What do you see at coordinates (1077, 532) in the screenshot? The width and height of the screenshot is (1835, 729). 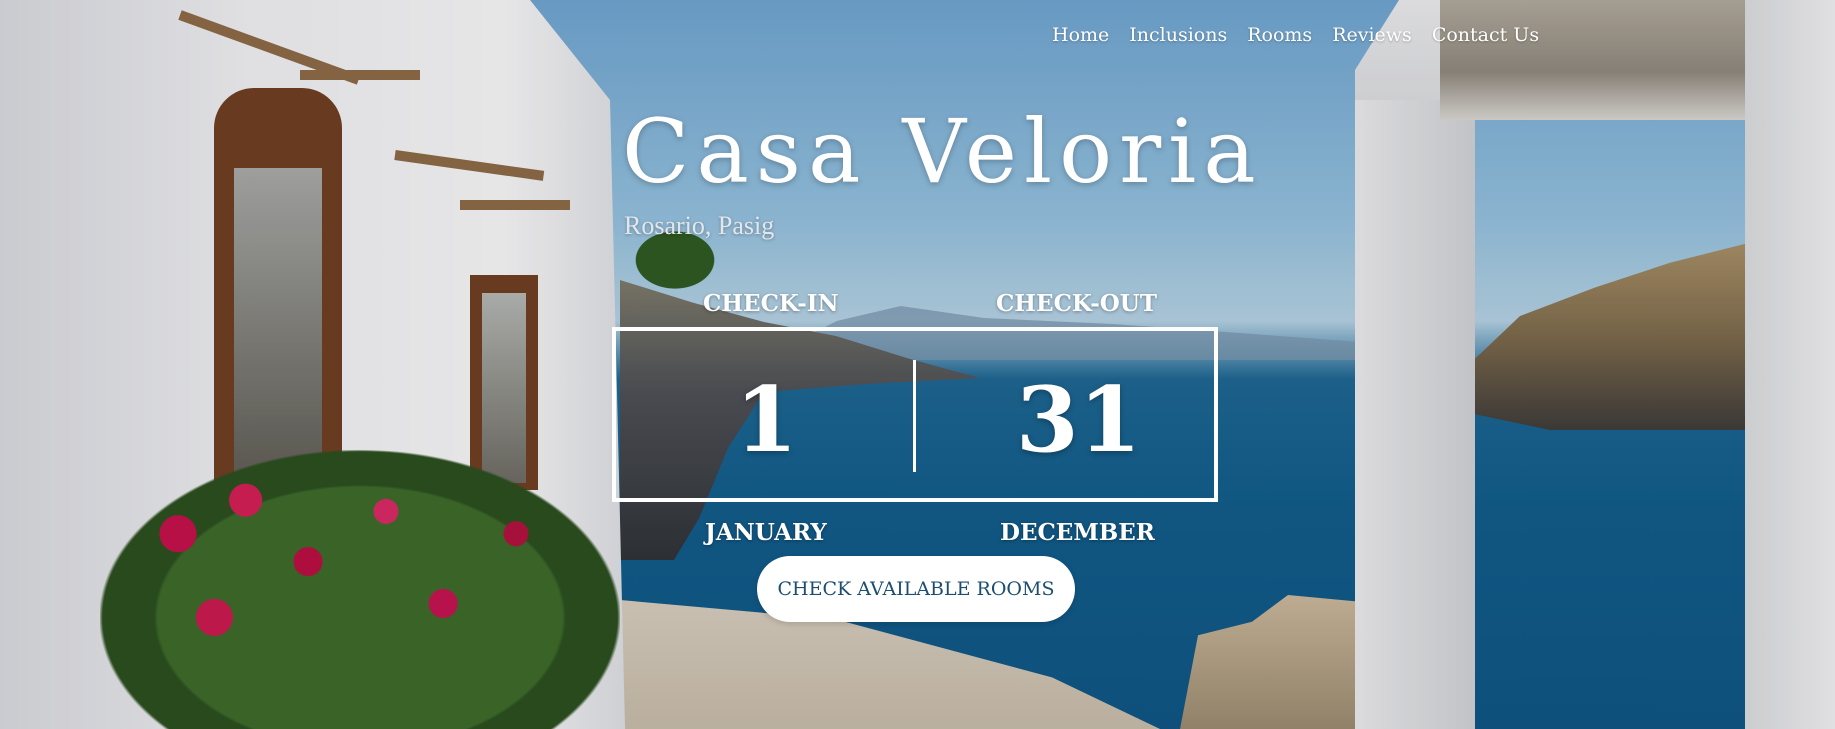 I see `checkout-month: DECEMBER` at bounding box center [1077, 532].